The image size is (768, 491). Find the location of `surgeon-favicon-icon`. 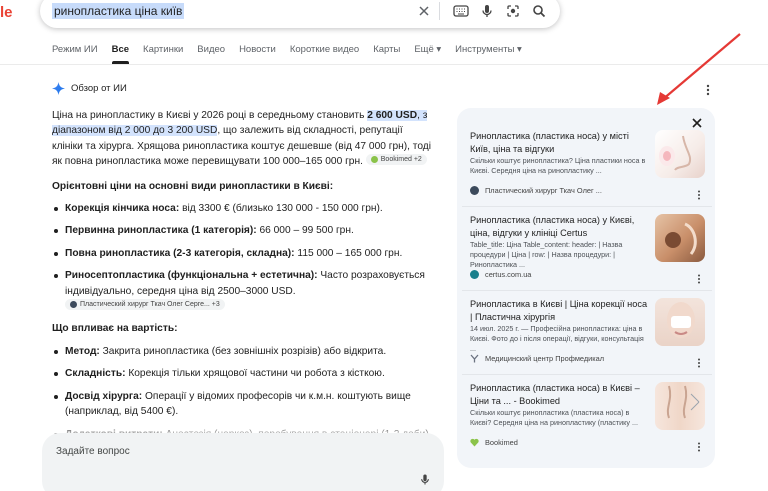

surgeon-favicon-icon is located at coordinates (73, 305).